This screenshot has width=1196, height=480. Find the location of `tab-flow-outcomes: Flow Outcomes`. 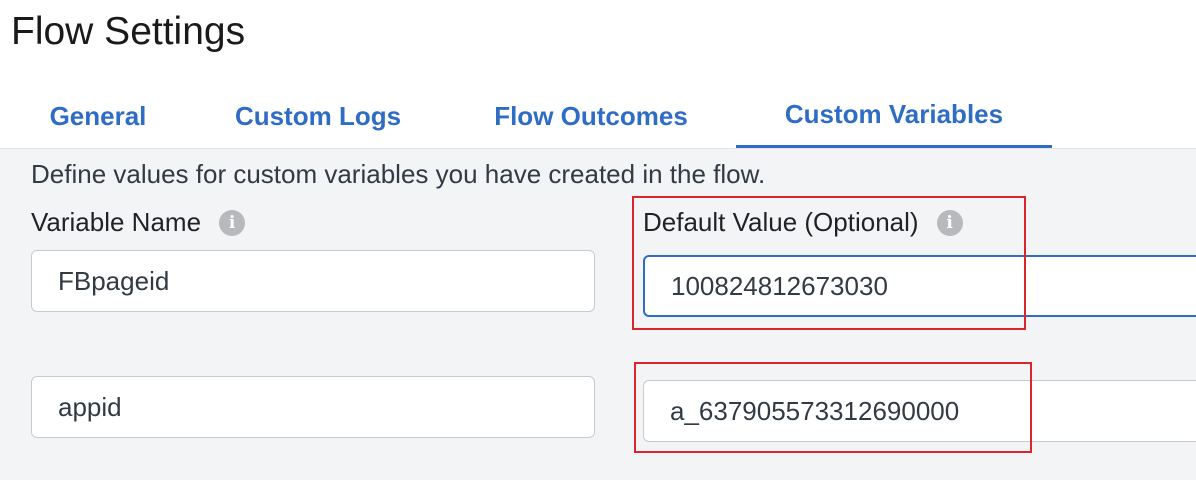

tab-flow-outcomes: Flow Outcomes is located at coordinates (591, 116).